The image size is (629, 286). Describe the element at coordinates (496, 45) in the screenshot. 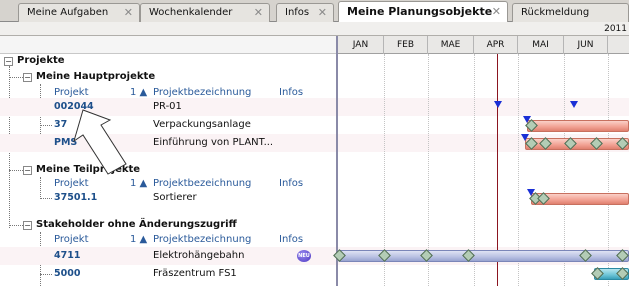

I see `month-apr: APR` at that location.